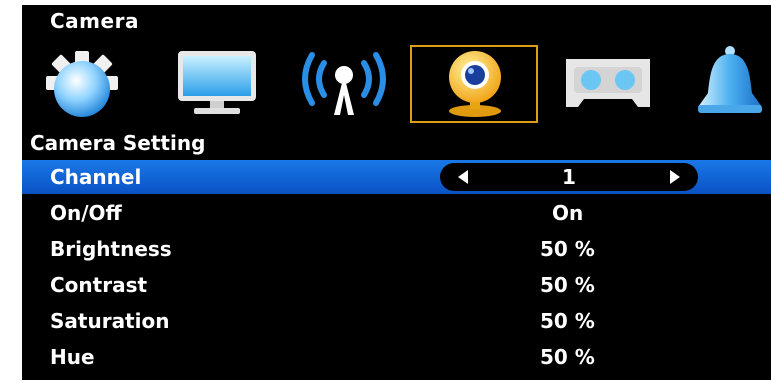 The image size is (771, 385). I want to click on channel-value: 1, so click(569, 177).